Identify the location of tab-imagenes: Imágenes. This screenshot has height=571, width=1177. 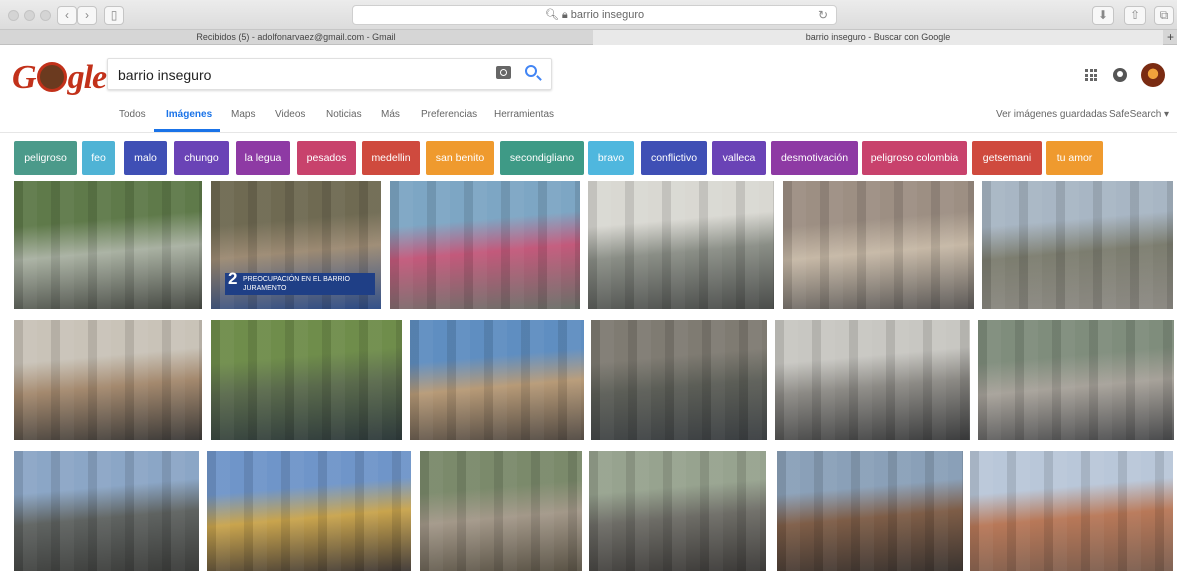
(189, 114).